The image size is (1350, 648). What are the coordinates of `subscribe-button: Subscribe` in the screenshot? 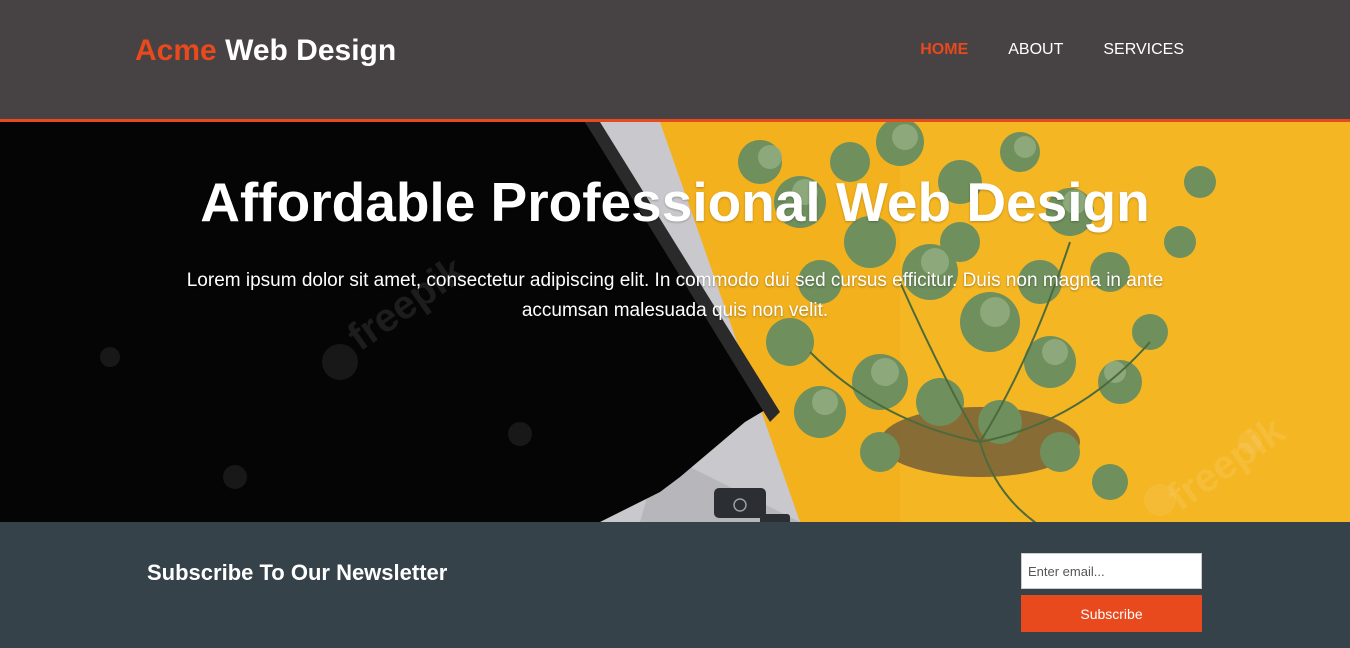 It's located at (1111, 613).